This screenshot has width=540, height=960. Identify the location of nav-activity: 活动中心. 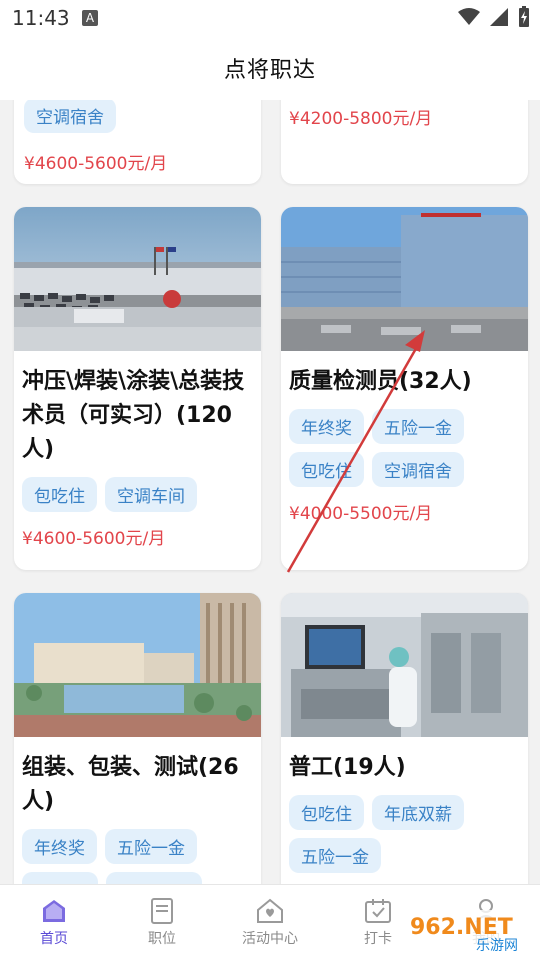
(270, 922).